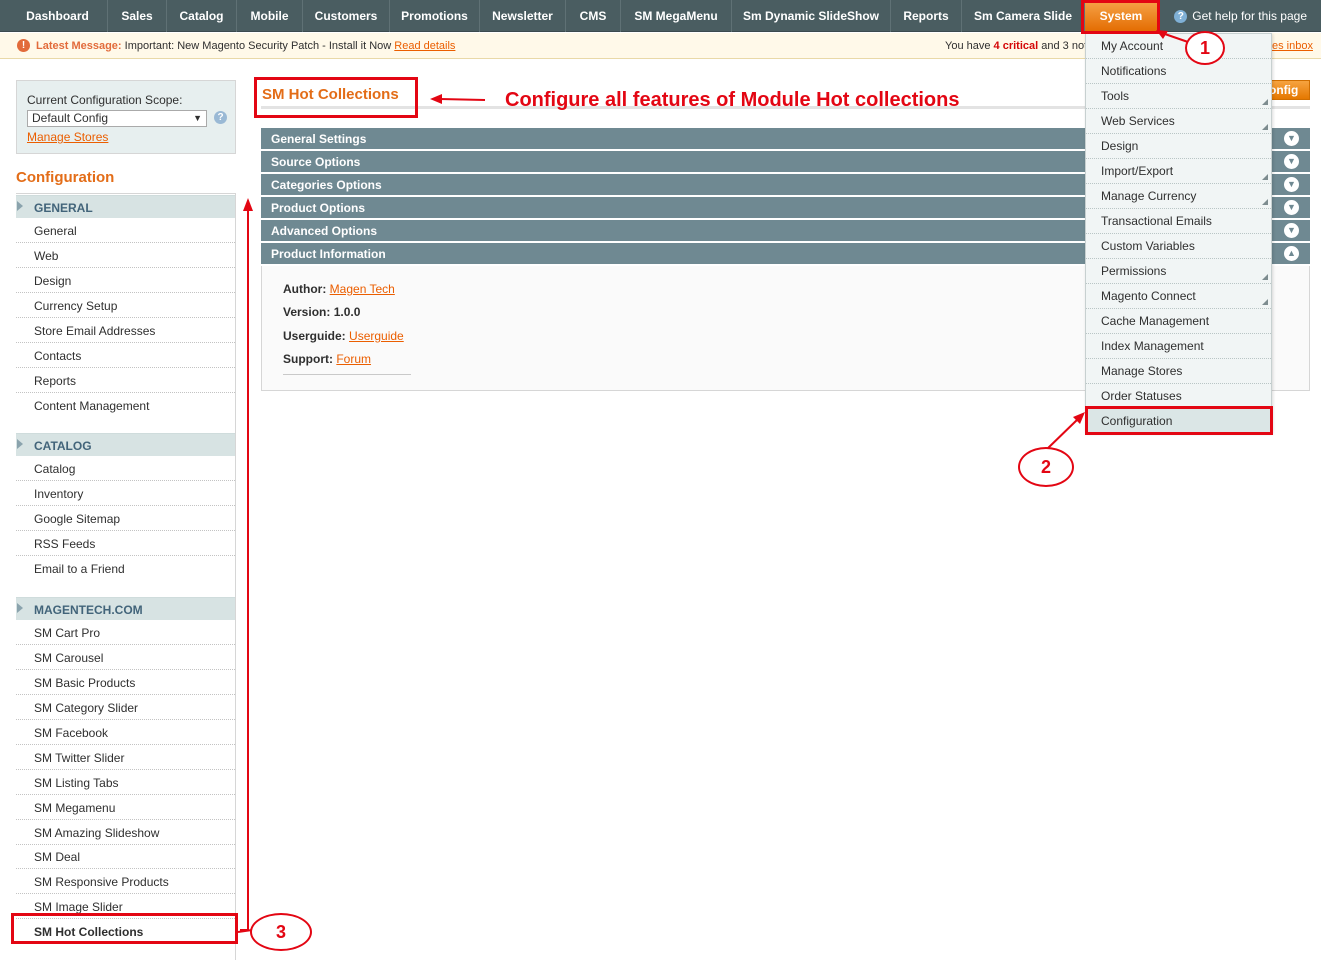  What do you see at coordinates (125, 832) in the screenshot?
I see `sidebar-item-sm-amazing-slideshow: SM Amazing Slideshow` at bounding box center [125, 832].